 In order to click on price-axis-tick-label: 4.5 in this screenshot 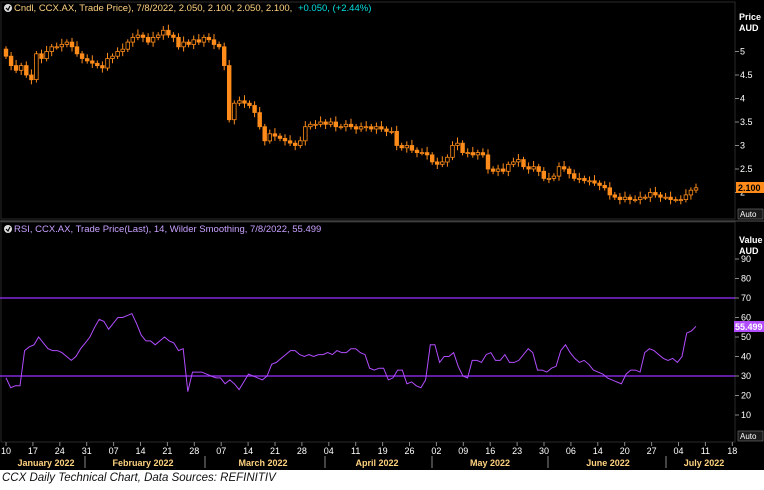, I will do `click(746, 75)`.